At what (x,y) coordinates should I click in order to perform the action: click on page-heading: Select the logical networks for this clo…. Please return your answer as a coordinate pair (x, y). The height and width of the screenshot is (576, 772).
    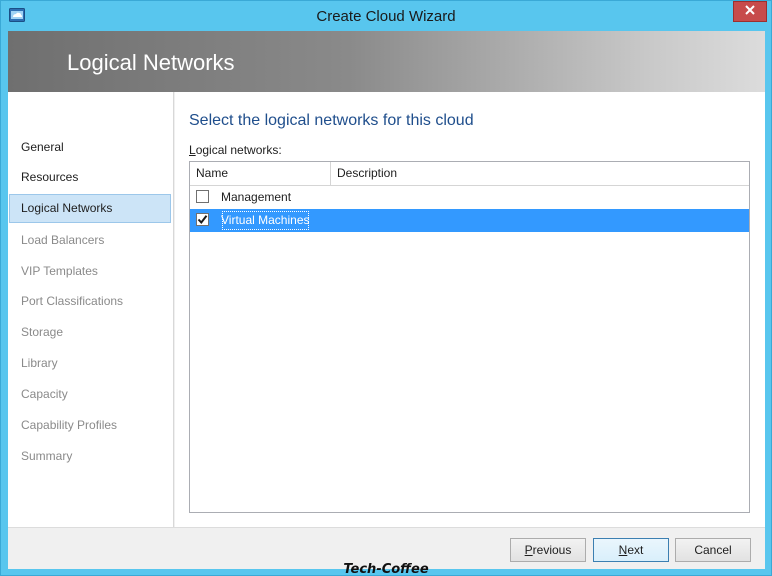
    Looking at the image, I should click on (331, 120).